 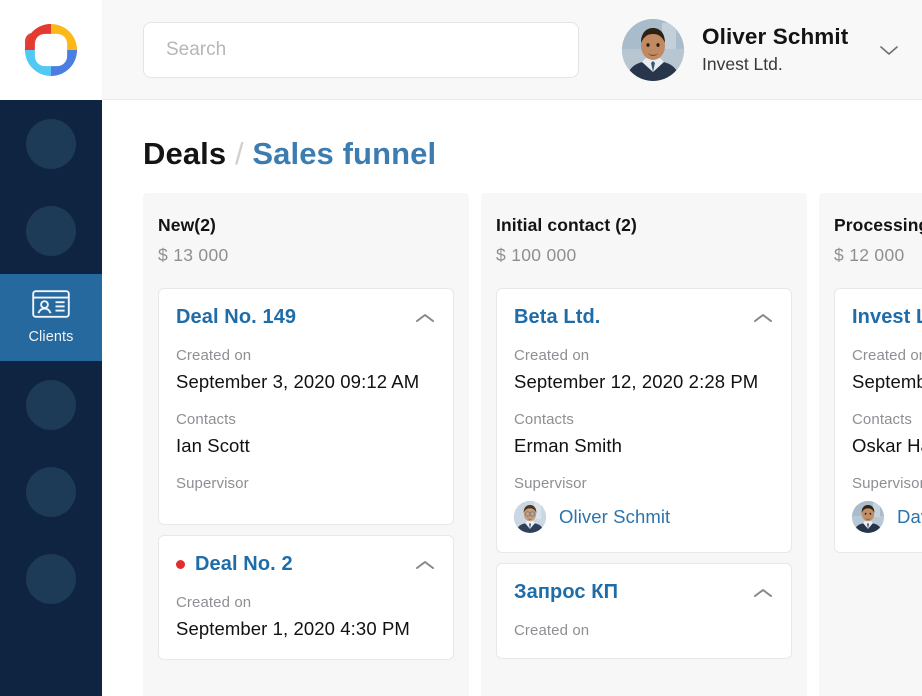 What do you see at coordinates (887, 445) in the screenshot?
I see `contacts-value: Oskar Hans` at bounding box center [887, 445].